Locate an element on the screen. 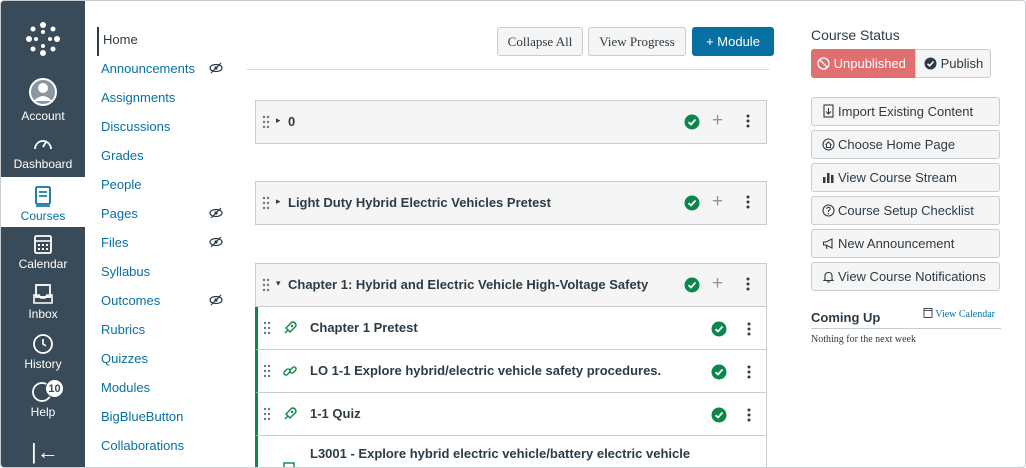 This screenshot has height=468, width=1026. quiz-rocket-icon is located at coordinates (290, 327).